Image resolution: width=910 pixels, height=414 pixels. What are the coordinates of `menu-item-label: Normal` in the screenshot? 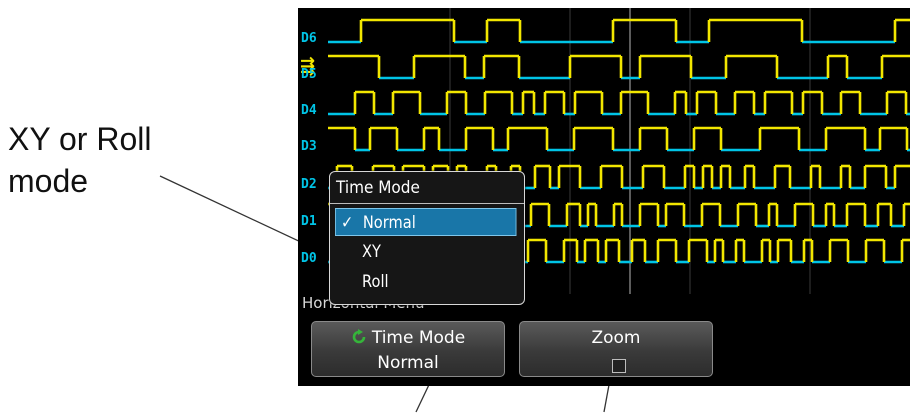 It's located at (389, 223).